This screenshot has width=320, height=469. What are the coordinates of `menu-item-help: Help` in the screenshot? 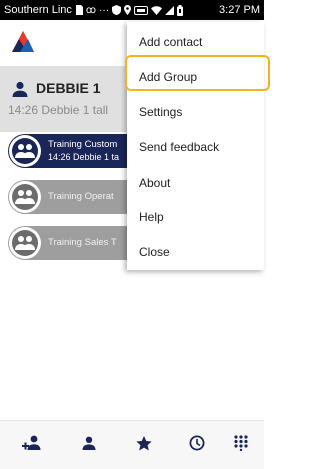 It's located at (195, 216).